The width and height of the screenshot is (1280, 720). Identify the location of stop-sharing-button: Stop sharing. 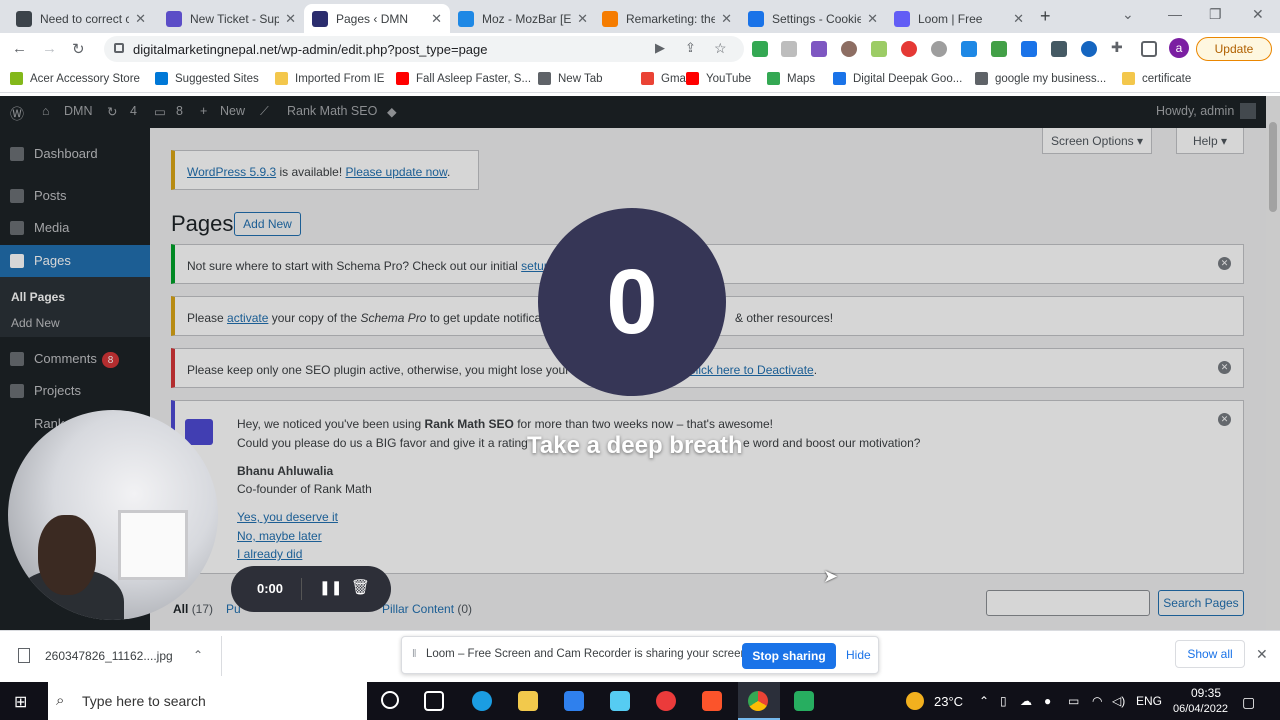
(789, 656).